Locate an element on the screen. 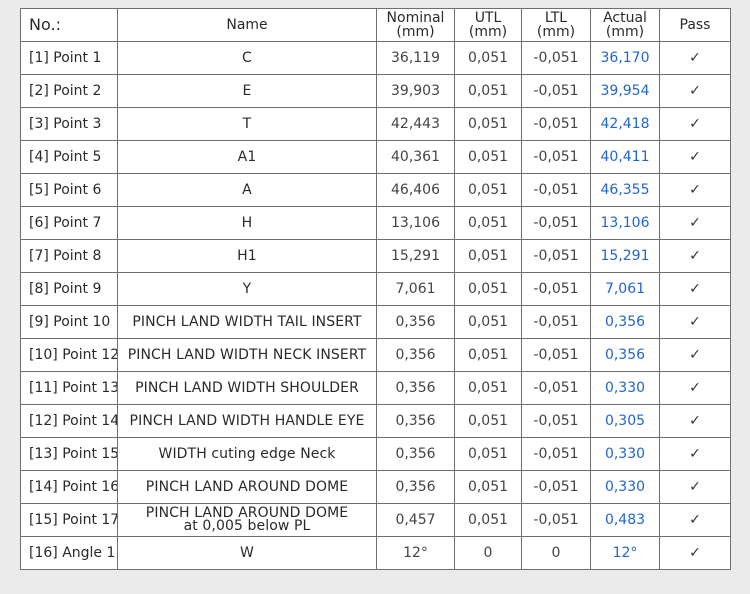  cell-no: [14] Point 16 is located at coordinates (69, 487).